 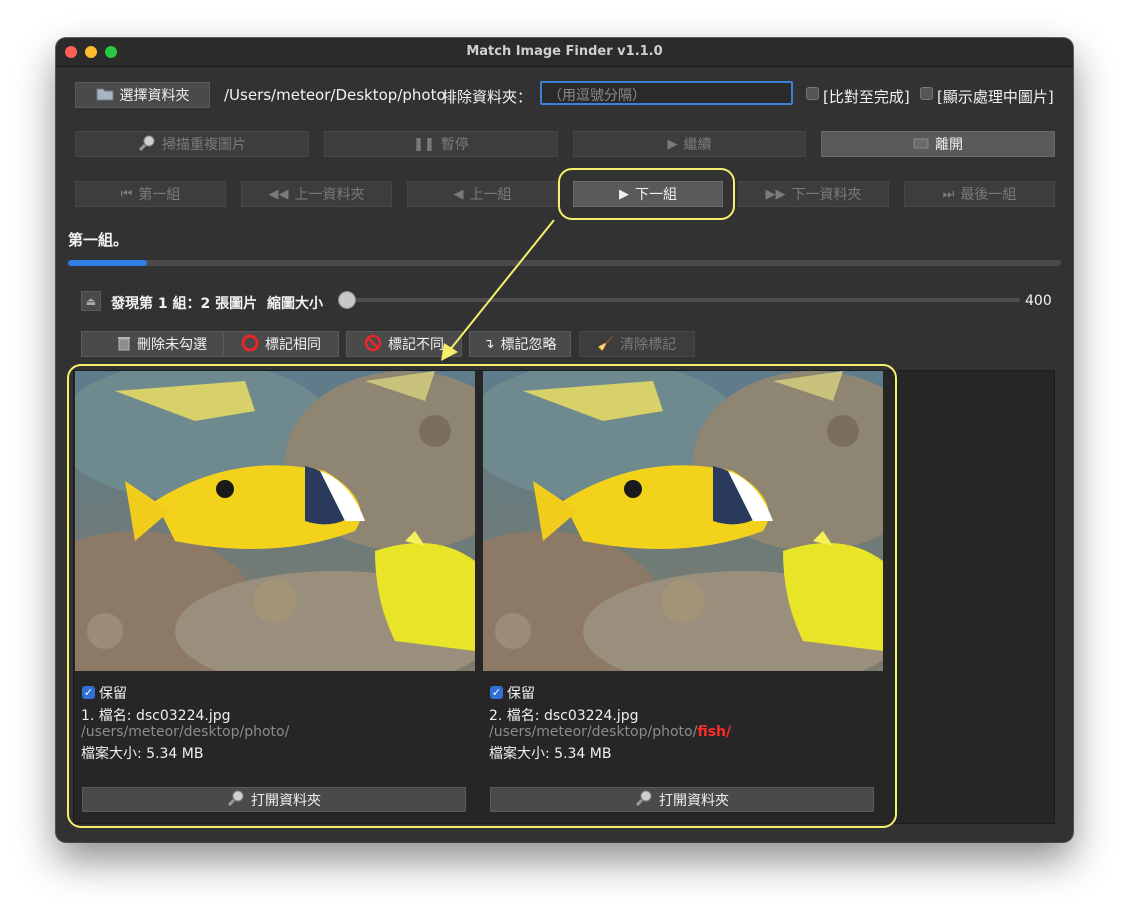 What do you see at coordinates (498, 290) in the screenshot?
I see `annotation-arrow` at bounding box center [498, 290].